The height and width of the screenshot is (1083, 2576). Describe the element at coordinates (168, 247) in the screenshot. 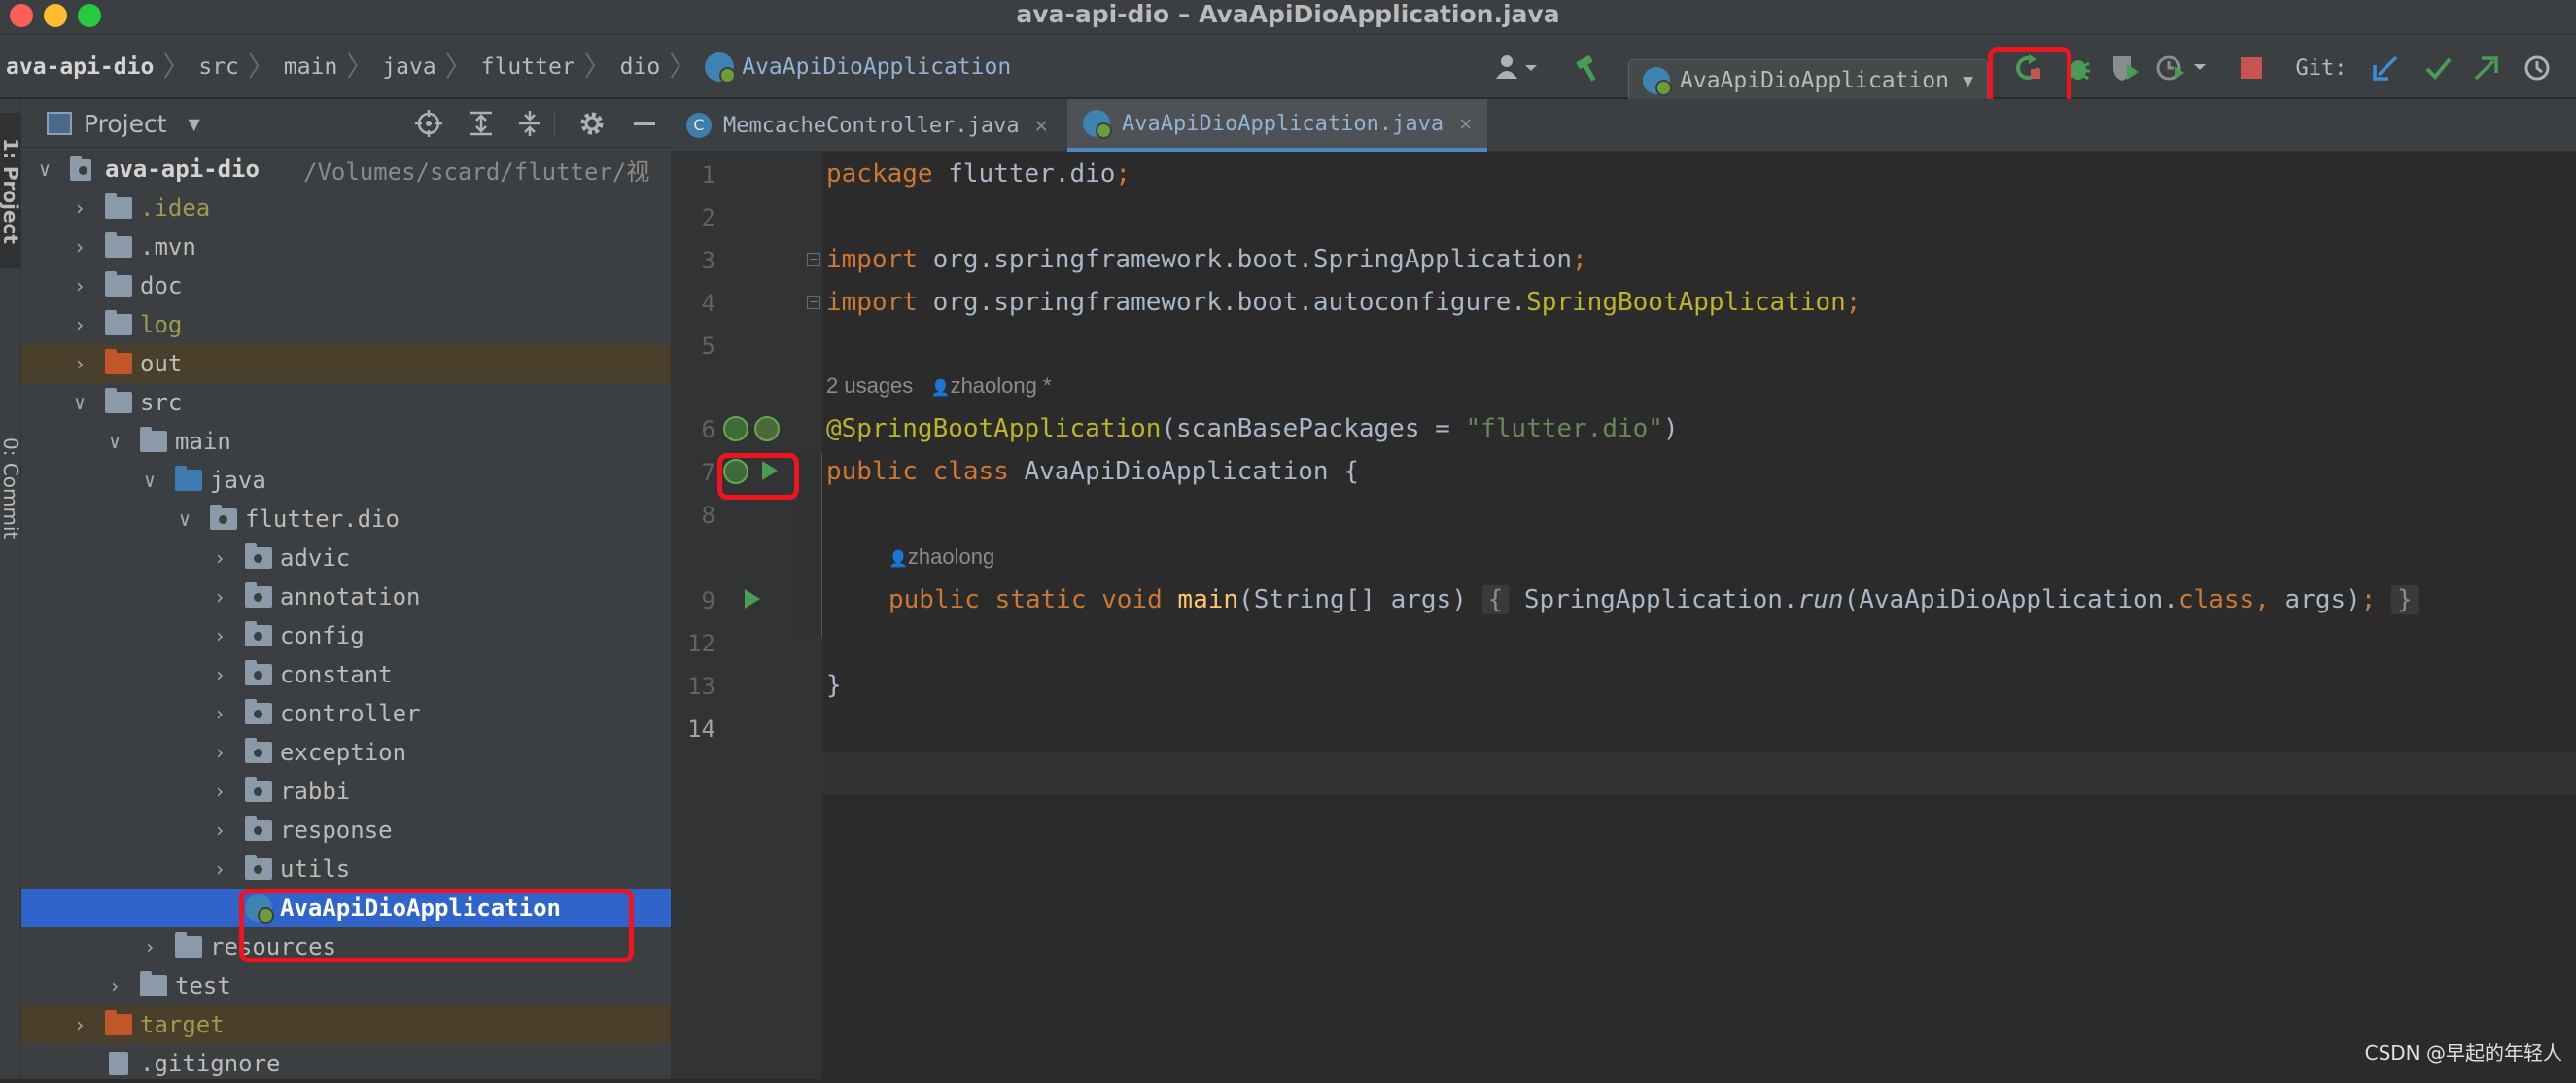

I see `tree-row-label: .mvn` at that location.